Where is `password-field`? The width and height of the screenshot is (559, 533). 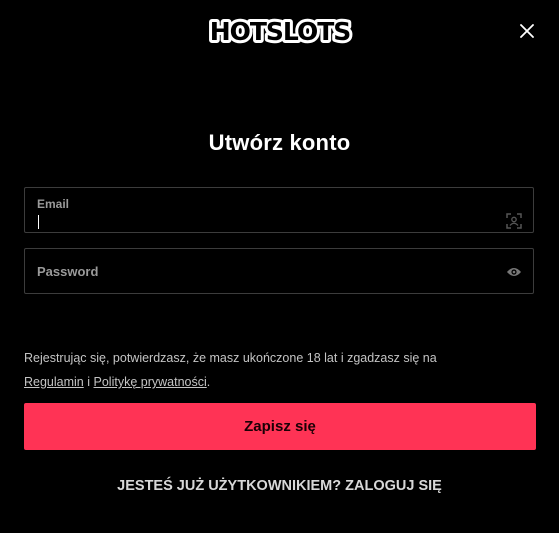 password-field is located at coordinates (279, 271).